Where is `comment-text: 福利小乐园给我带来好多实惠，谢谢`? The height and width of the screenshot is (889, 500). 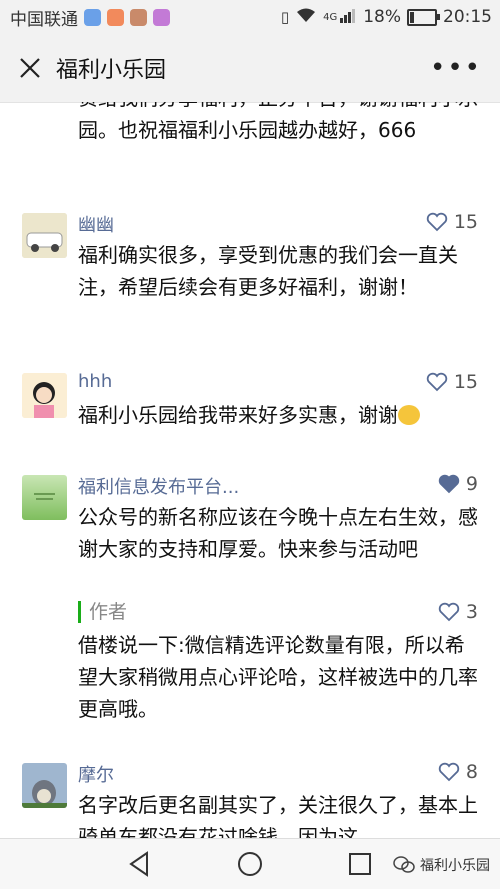 comment-text: 福利小乐园给我带来好多实惠，谢谢 is located at coordinates (278, 415).